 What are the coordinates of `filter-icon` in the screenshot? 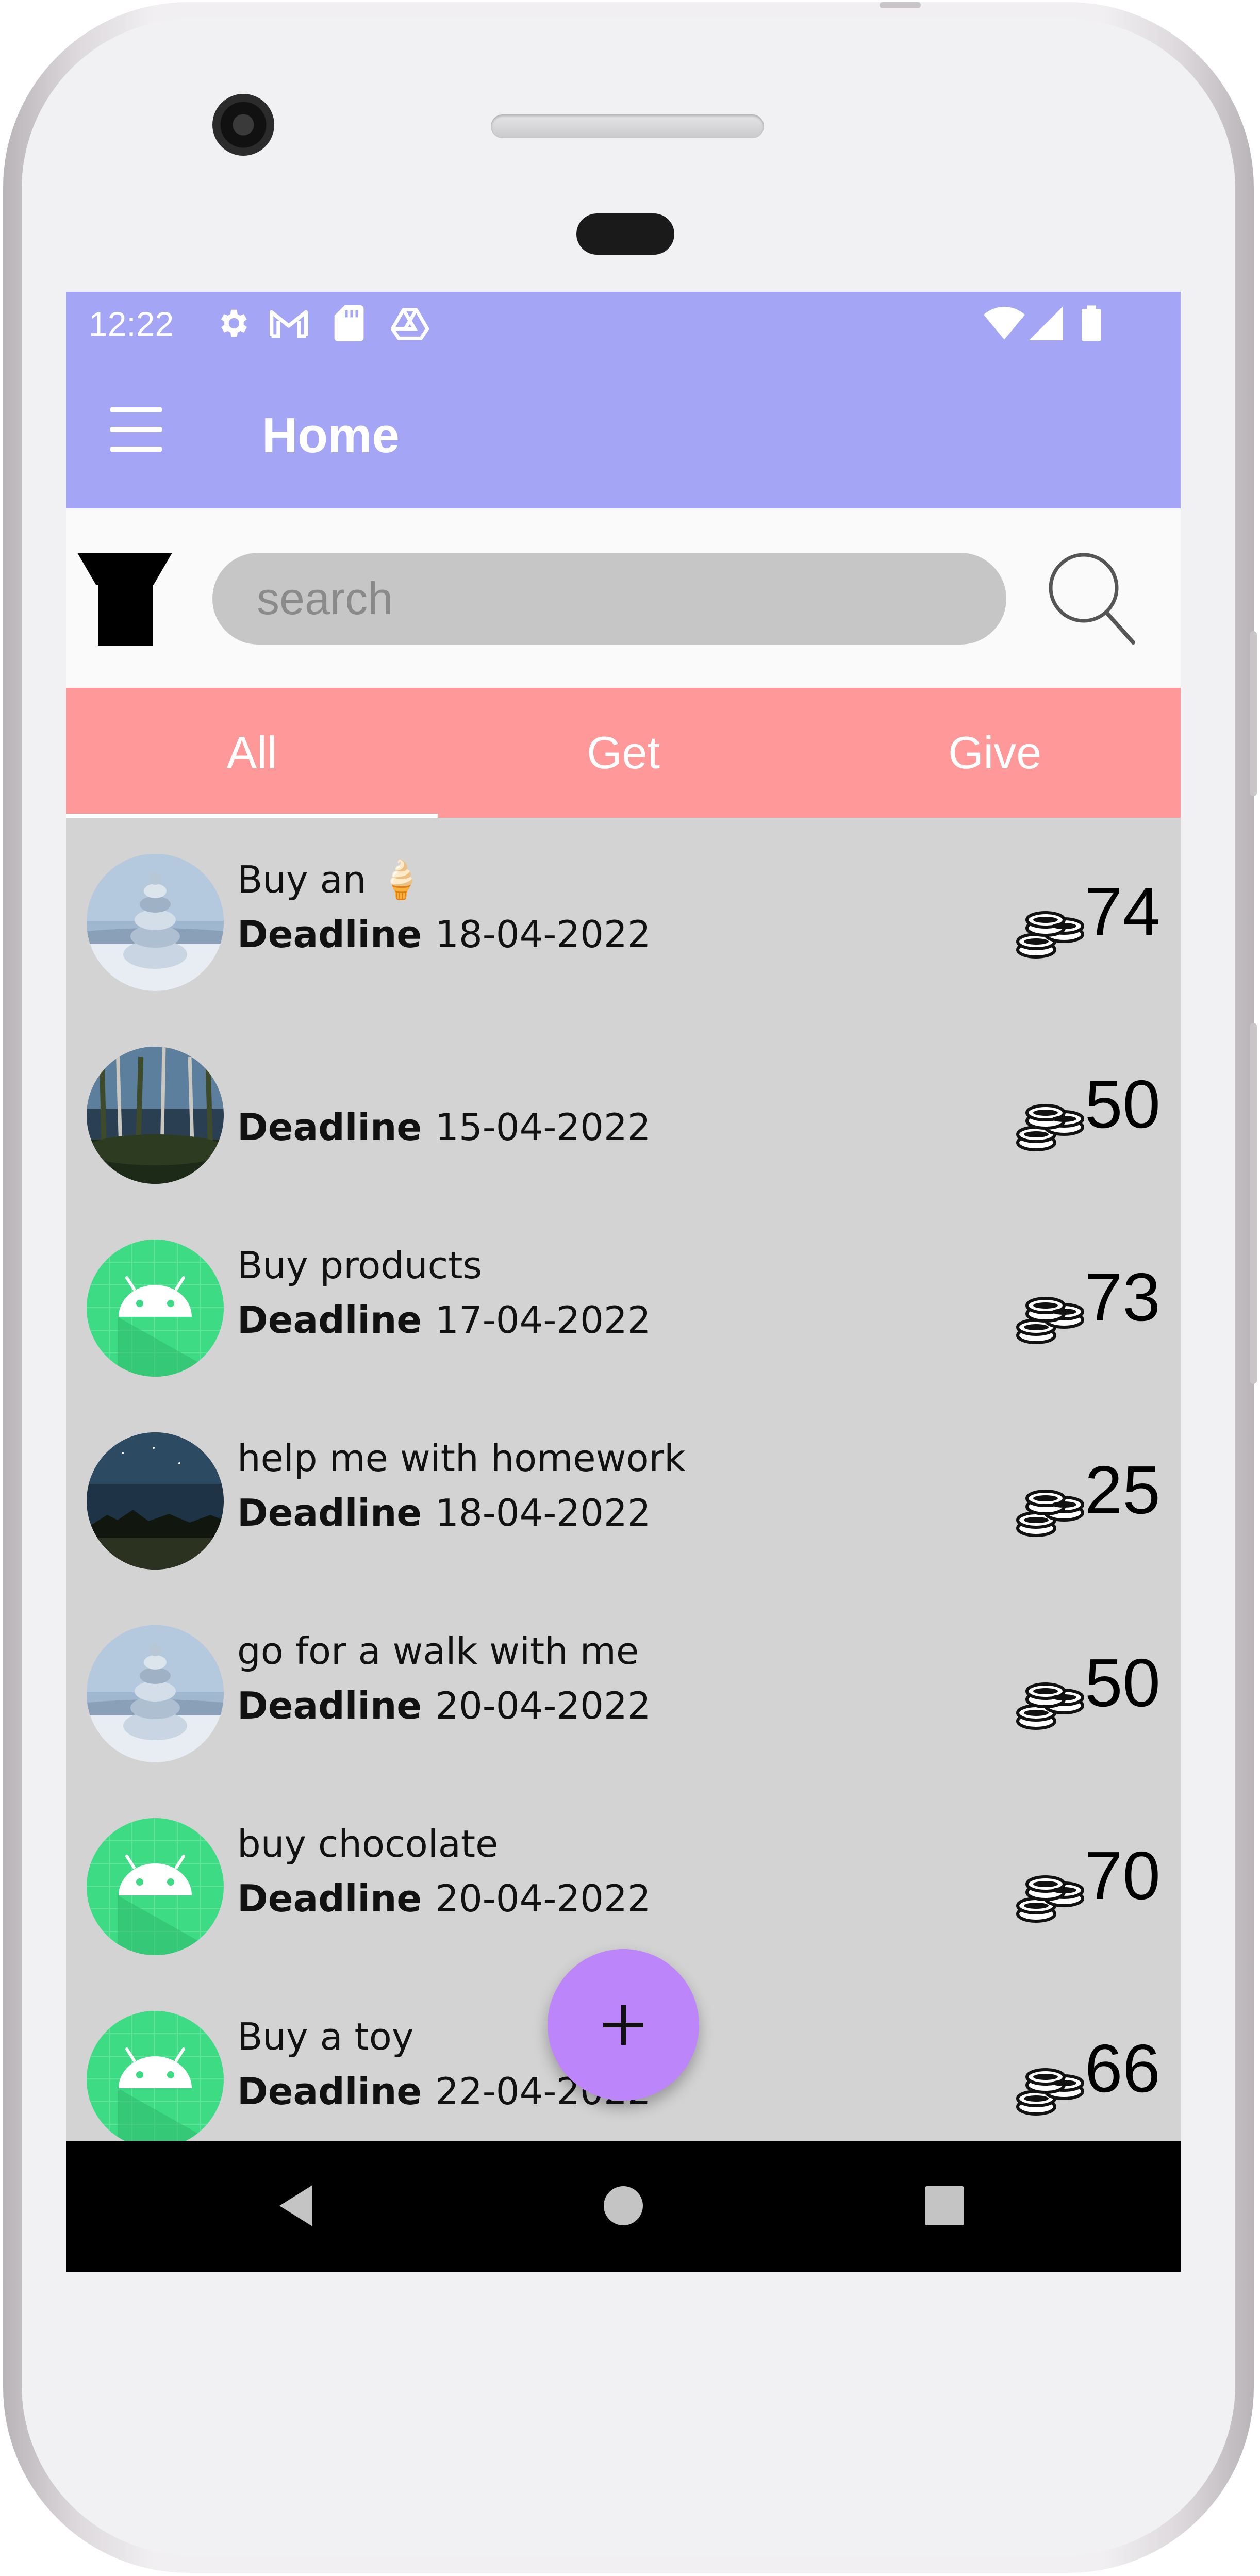 It's located at (124, 597).